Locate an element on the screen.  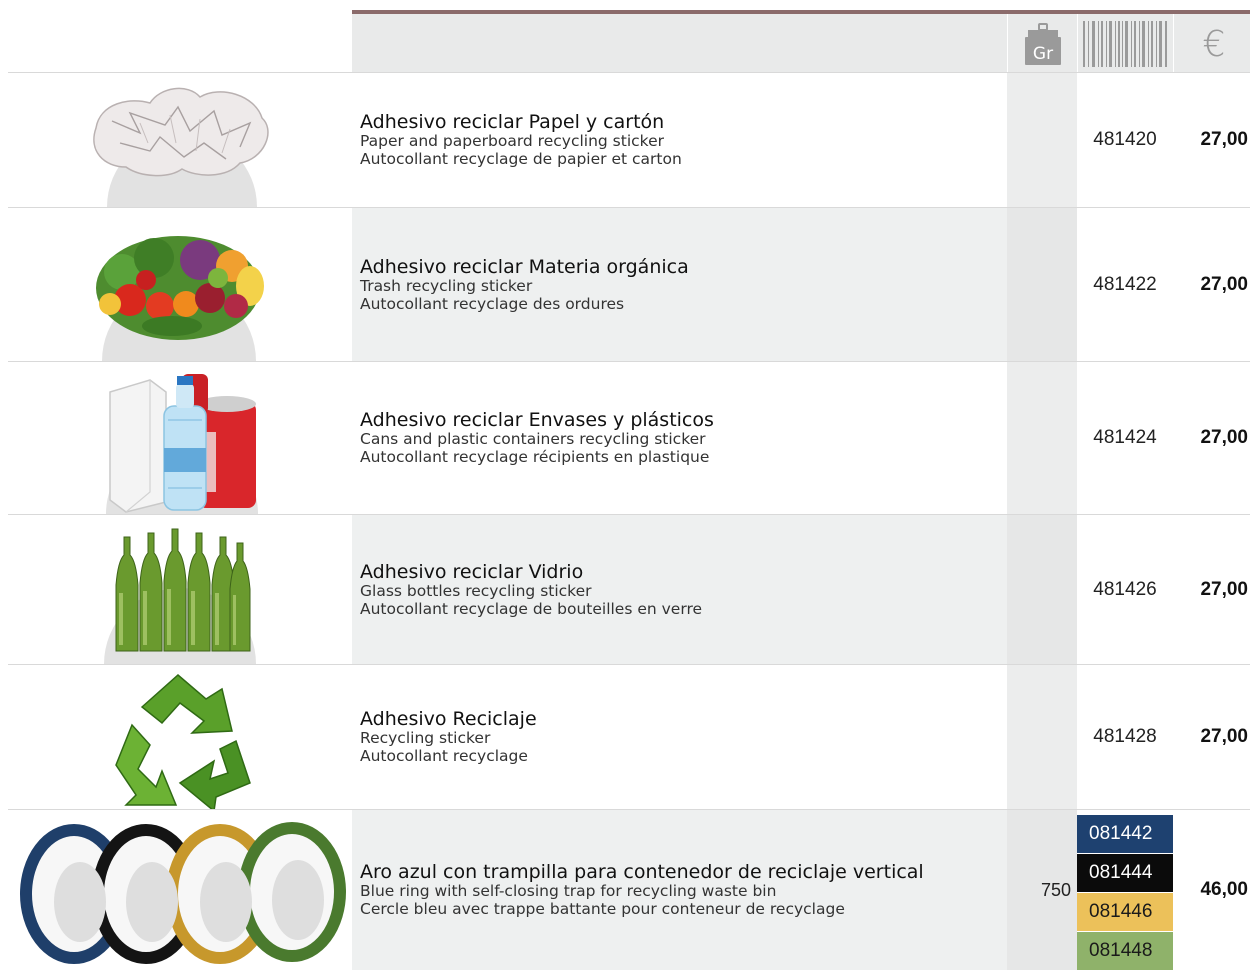
product-name-fr: Autocollant recyclage is located at coordinates (444, 756).